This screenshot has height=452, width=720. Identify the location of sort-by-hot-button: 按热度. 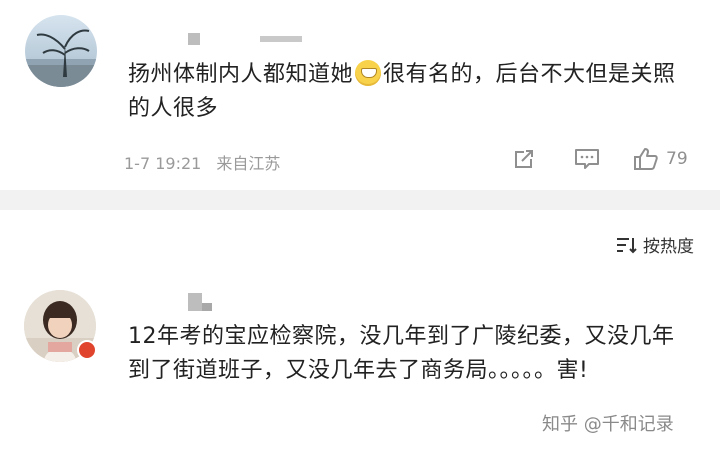
(654, 244).